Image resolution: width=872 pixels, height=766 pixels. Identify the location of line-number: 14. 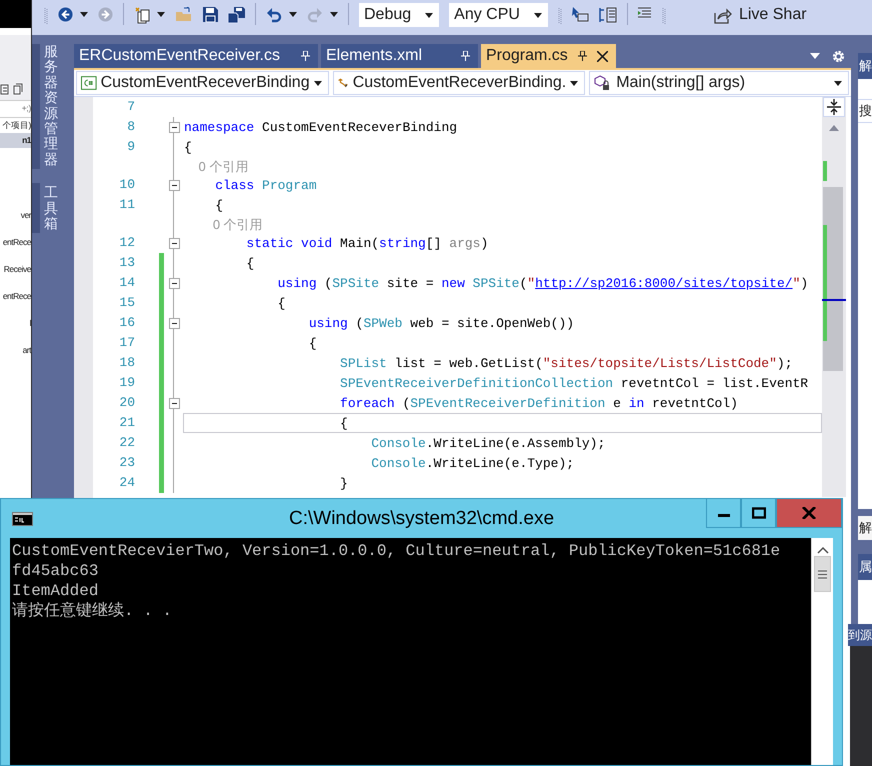
(127, 283).